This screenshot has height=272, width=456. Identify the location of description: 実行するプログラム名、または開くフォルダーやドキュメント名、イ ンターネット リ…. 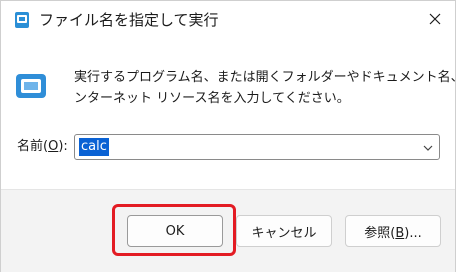
(265, 88).